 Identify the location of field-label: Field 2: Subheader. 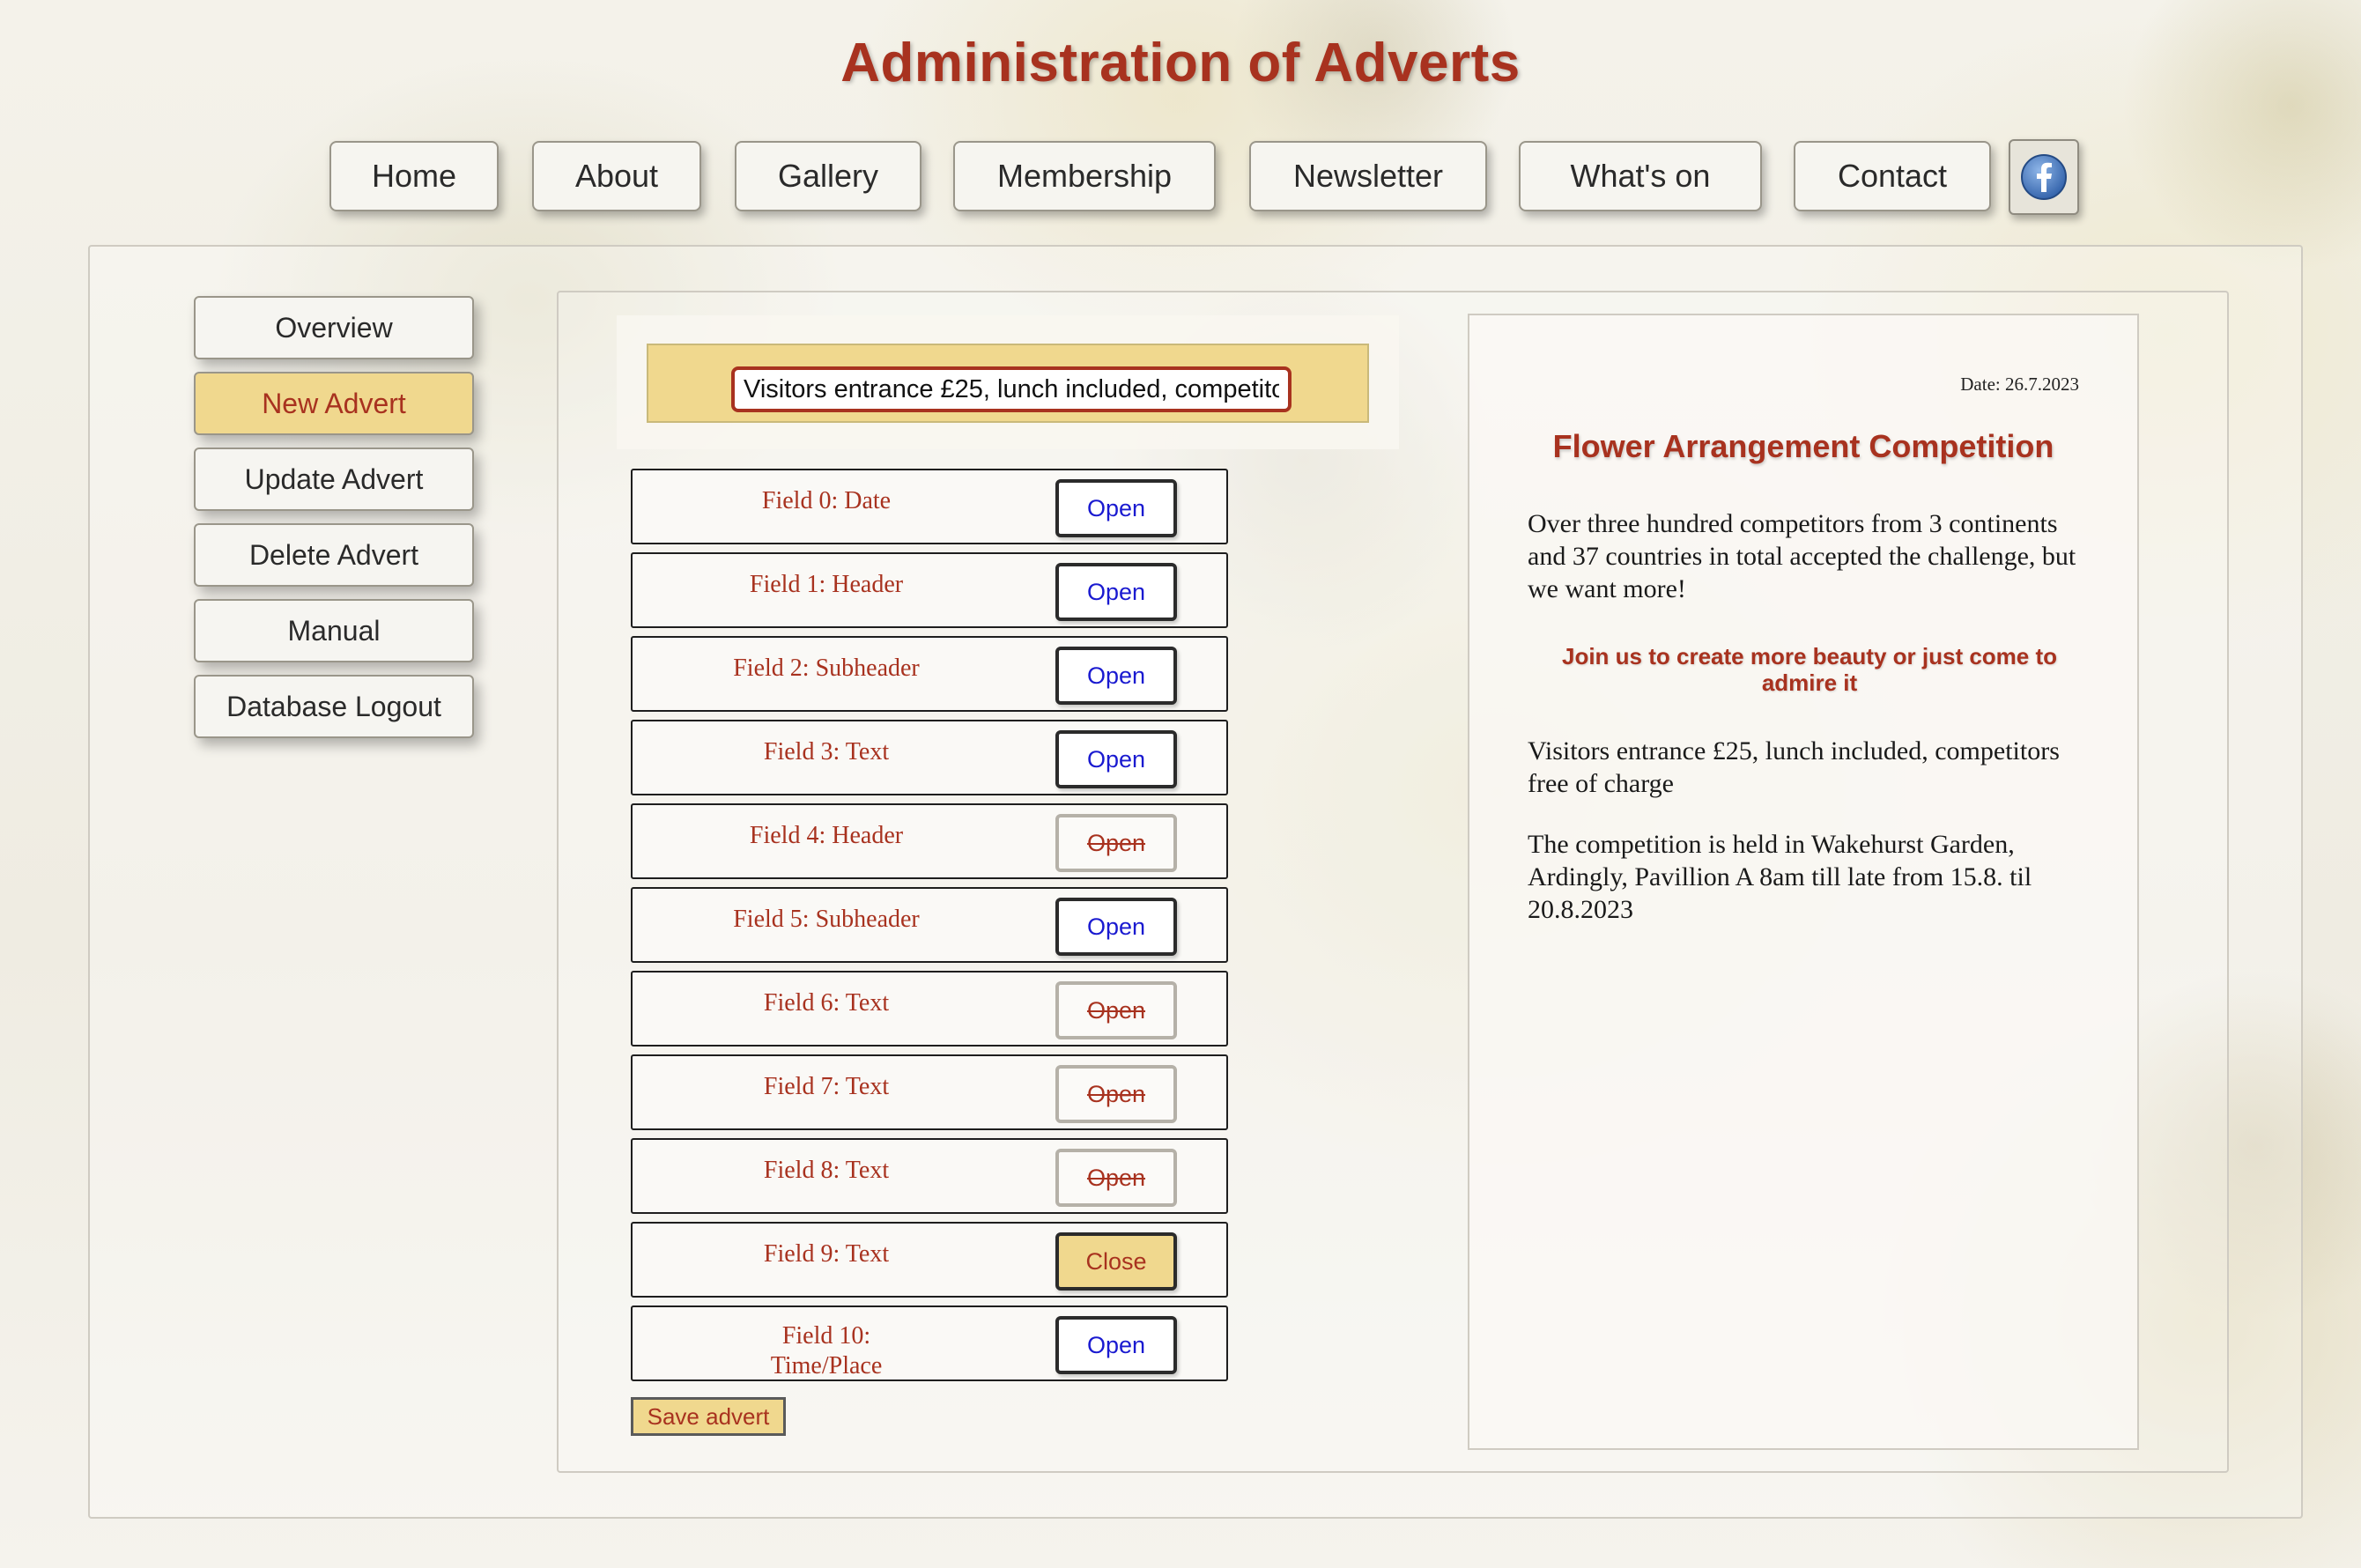
(826, 668).